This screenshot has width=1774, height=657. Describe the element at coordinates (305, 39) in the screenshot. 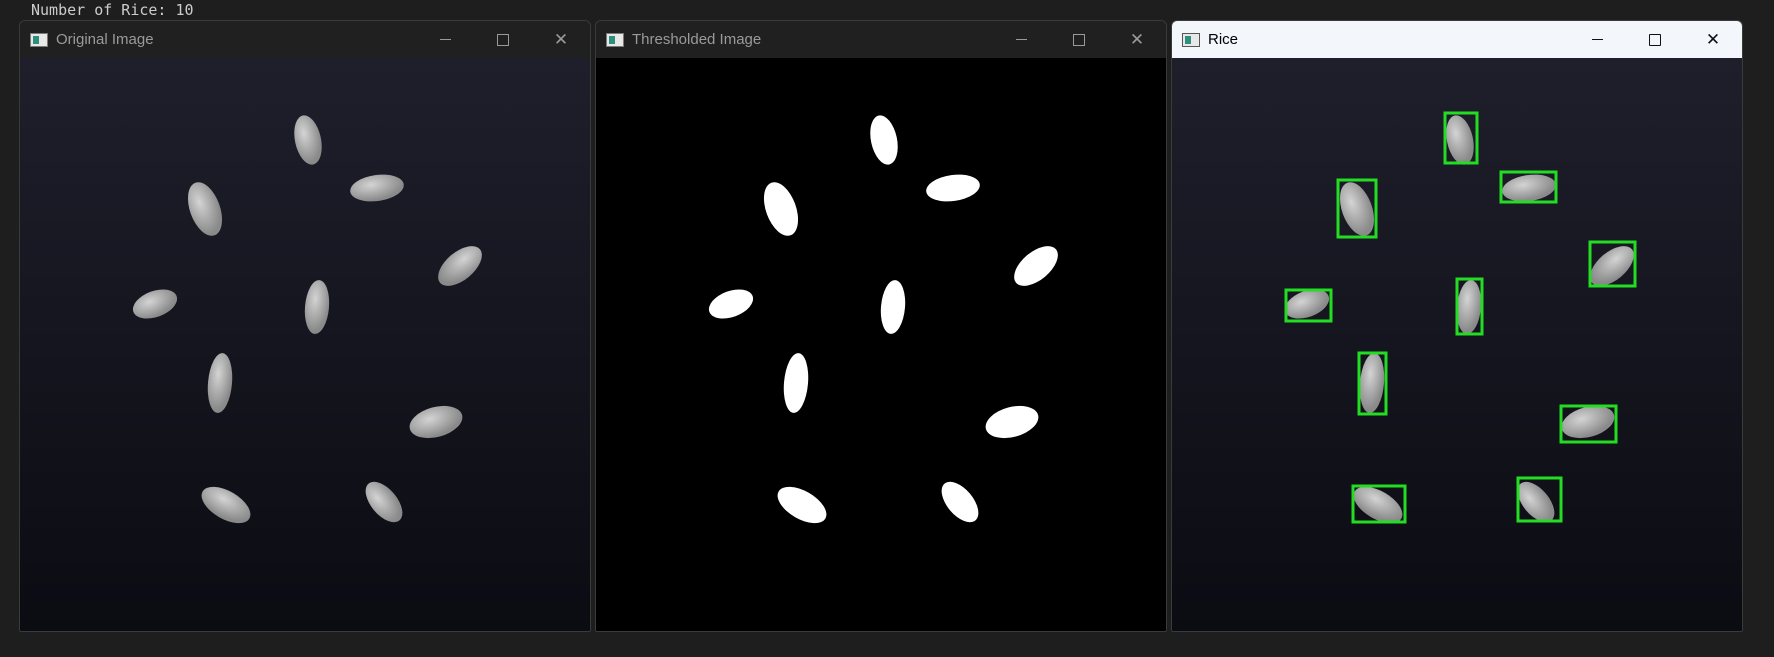

I see `title-bar: Original Image ✕` at that location.